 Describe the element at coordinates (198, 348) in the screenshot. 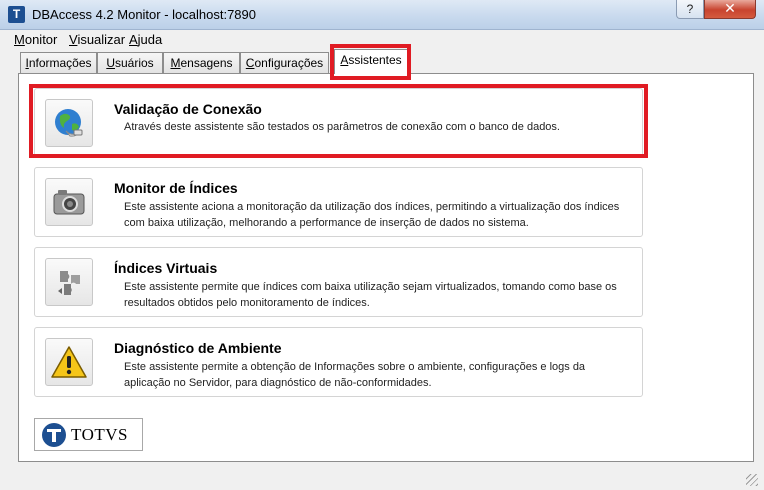

I see `card-title: Diagnóstico de Ambiente` at that location.